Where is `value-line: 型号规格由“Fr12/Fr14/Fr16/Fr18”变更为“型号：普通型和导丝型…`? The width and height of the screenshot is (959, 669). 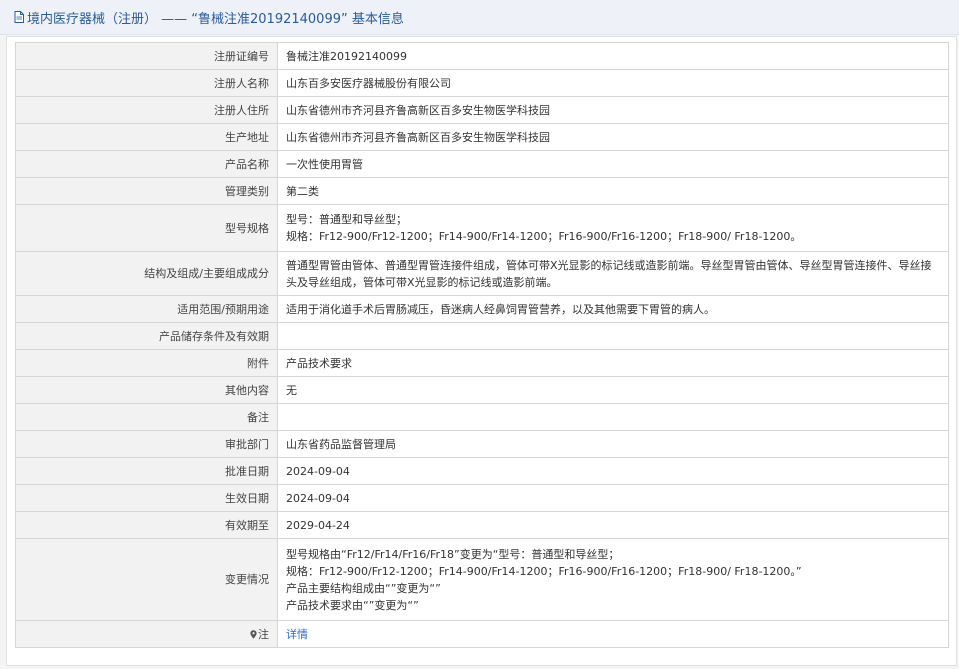 value-line: 型号规格由“Fr12/Fr14/Fr16/Fr18”变更为“型号：普通型和导丝型… is located at coordinates (453, 554).